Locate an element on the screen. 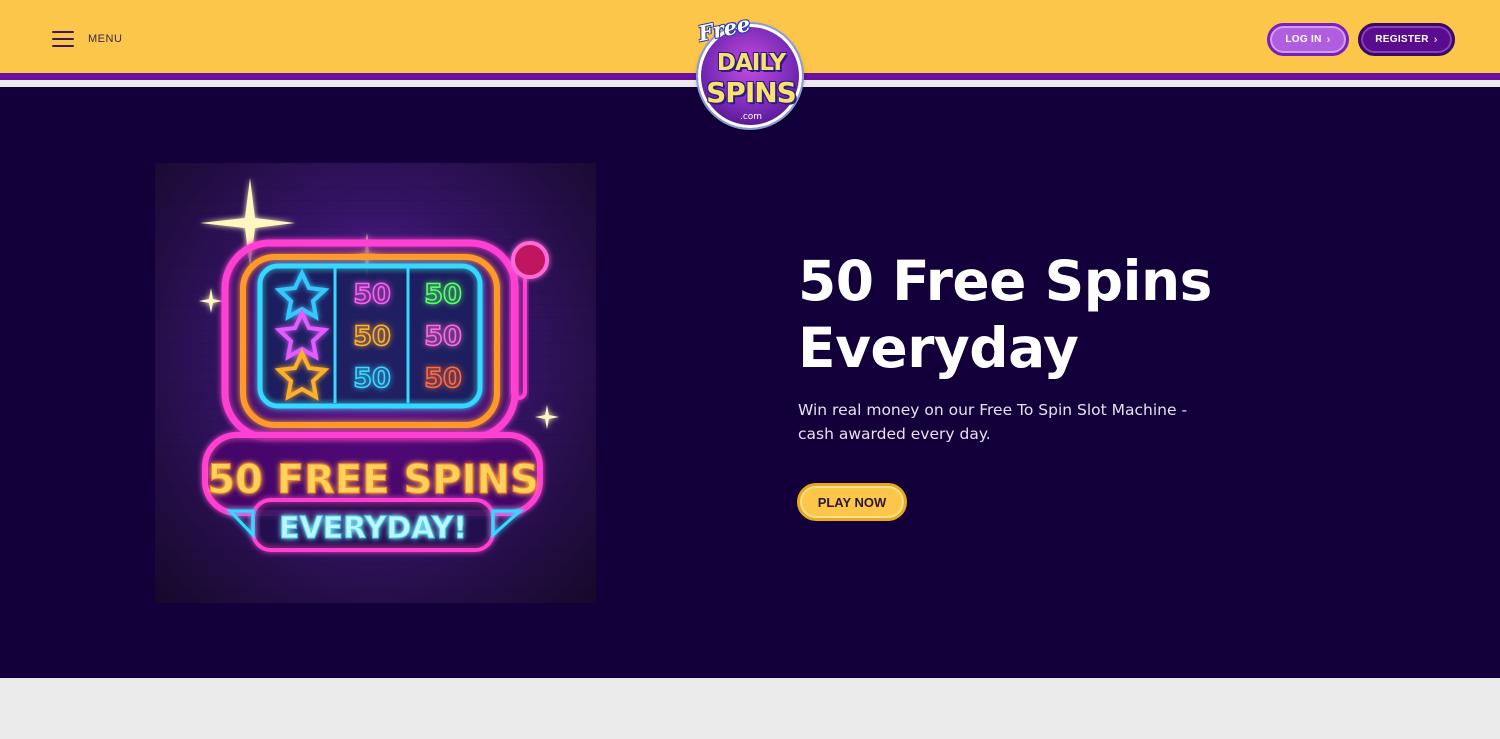 The image size is (1500, 739). content-area is located at coordinates (750, 708).